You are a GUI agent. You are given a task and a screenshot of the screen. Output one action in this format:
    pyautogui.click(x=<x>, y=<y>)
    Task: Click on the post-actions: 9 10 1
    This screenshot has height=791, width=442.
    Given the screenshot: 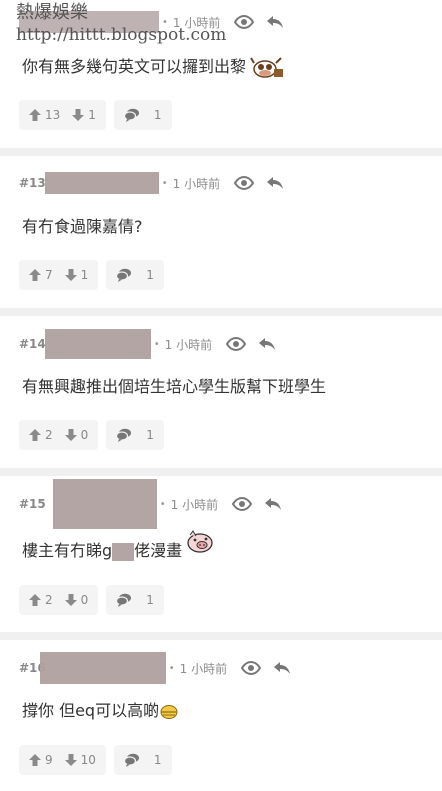 What is the action you would take?
    pyautogui.click(x=95, y=760)
    